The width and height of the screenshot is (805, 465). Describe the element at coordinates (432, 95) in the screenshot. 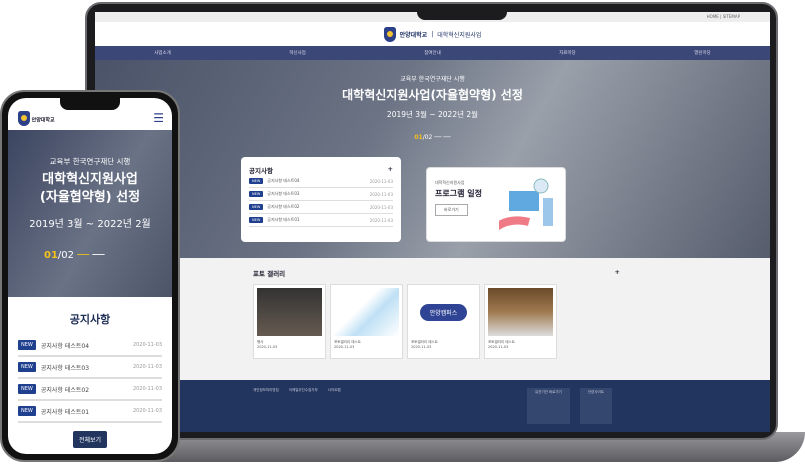

I see `hero-title: 대학혁신지원사업(자율협약형) 선정` at that location.